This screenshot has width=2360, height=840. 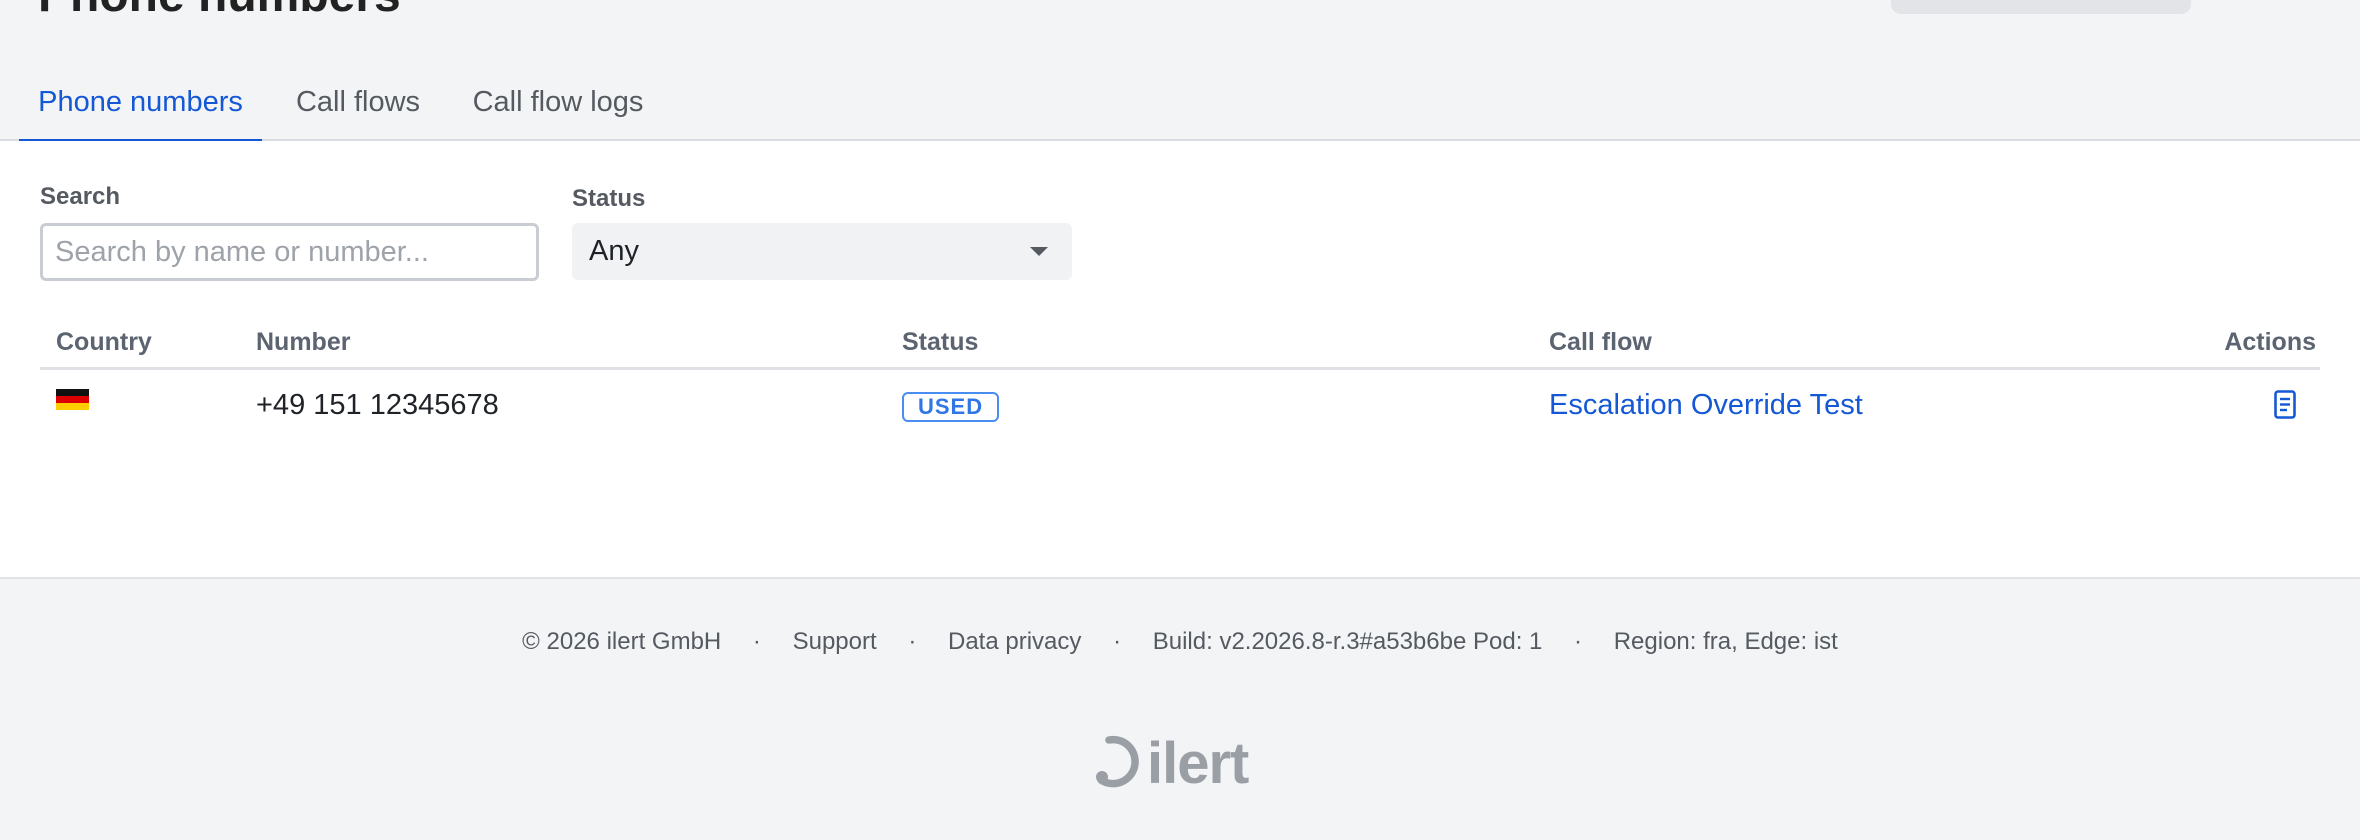 I want to click on document-icon, so click(x=2285, y=404).